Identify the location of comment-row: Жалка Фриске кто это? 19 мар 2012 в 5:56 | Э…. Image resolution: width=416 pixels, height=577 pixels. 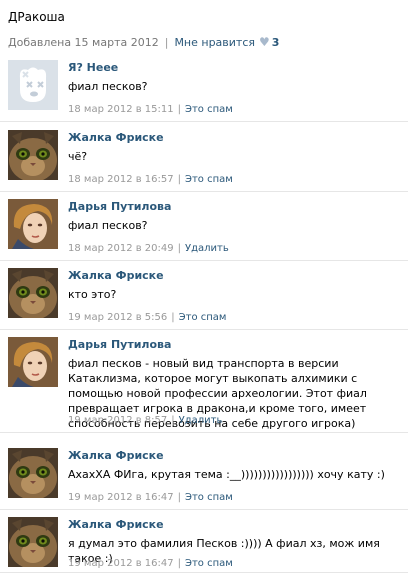
(204, 299).